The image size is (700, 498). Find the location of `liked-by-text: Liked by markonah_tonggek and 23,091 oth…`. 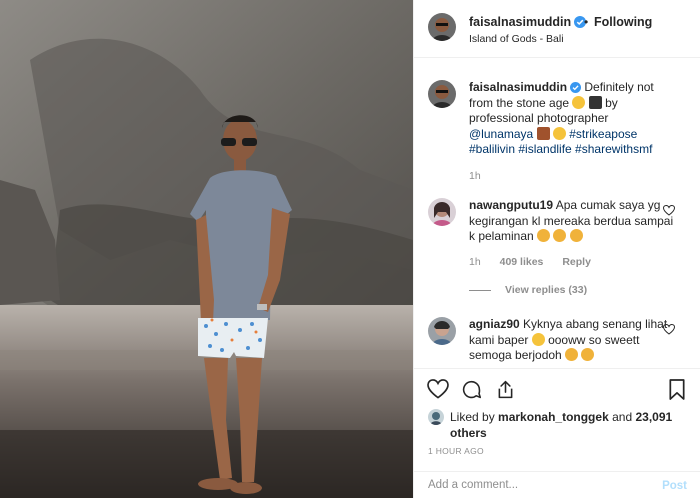

liked-by-text: Liked by markonah_tonggek and 23,091 oth… is located at coordinates (565, 425).